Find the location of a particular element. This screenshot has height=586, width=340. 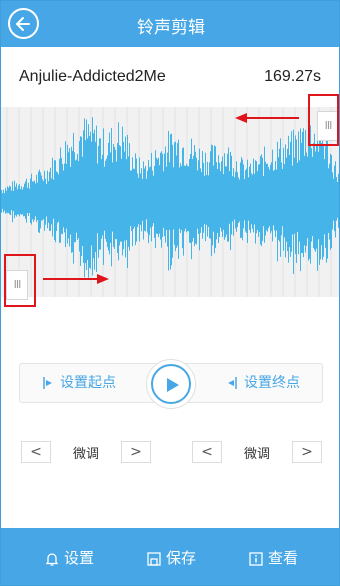

track-duration: 169.27s is located at coordinates (292, 76).